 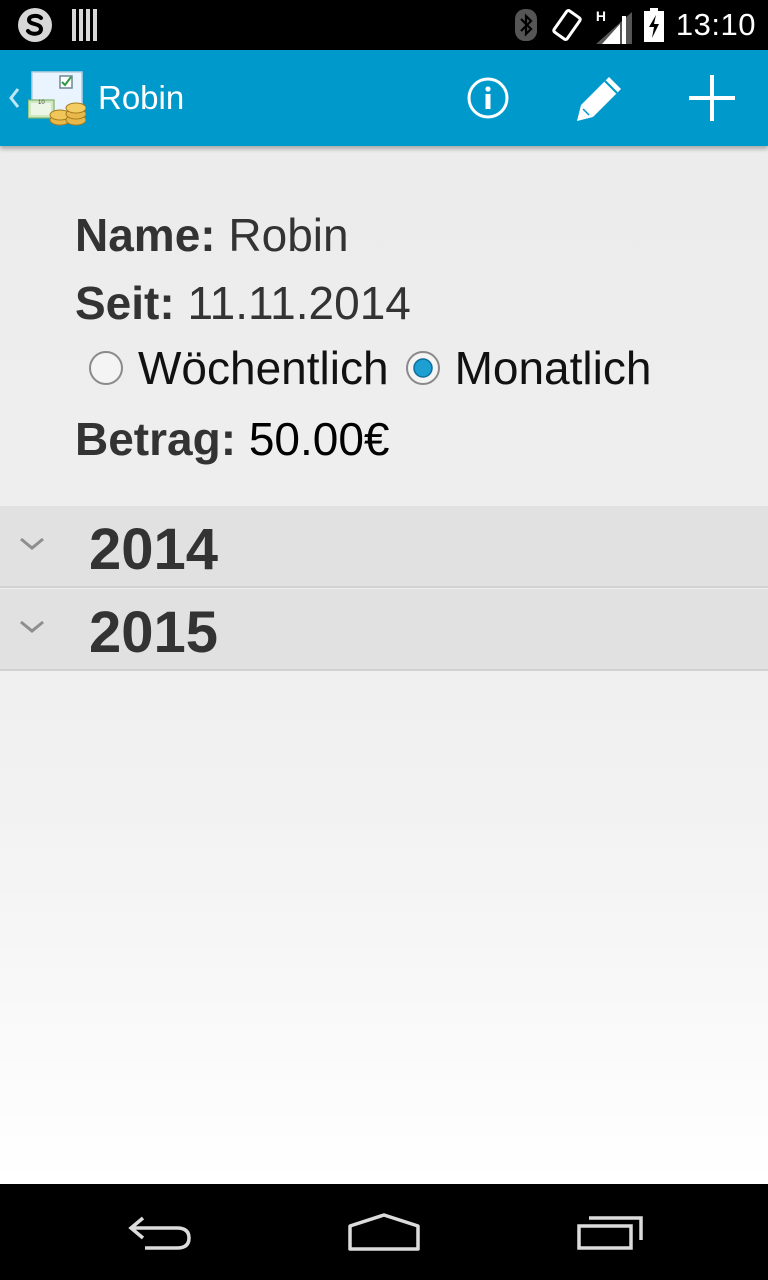 What do you see at coordinates (156, 439) in the screenshot?
I see `amount-label: Betrag:` at bounding box center [156, 439].